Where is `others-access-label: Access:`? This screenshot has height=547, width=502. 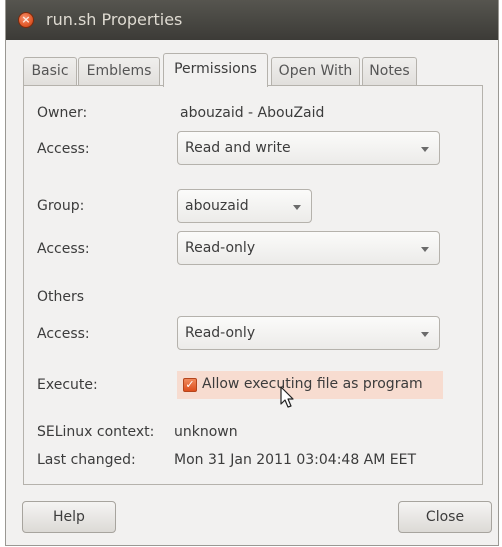
others-access-label: Access: is located at coordinates (63, 334).